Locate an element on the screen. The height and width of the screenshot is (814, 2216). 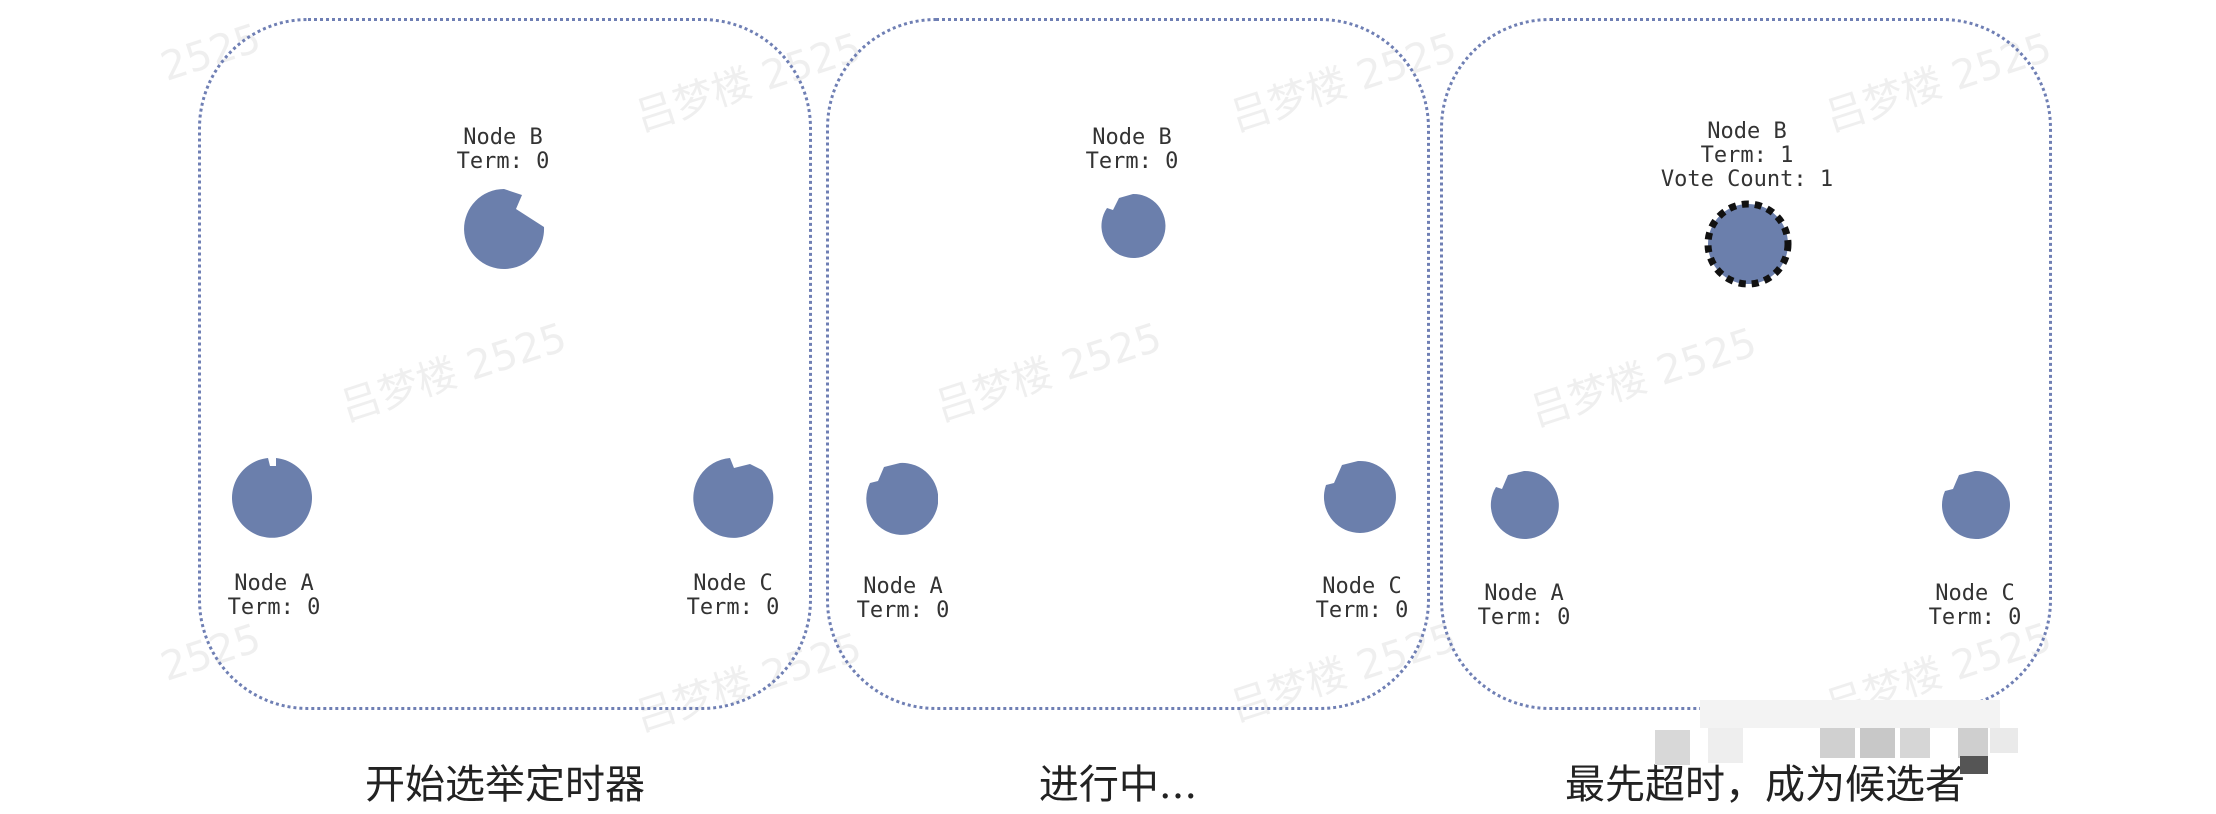
node-b-label: Node B Term: 1 Vote Count: 1 is located at coordinates (1747, 156).